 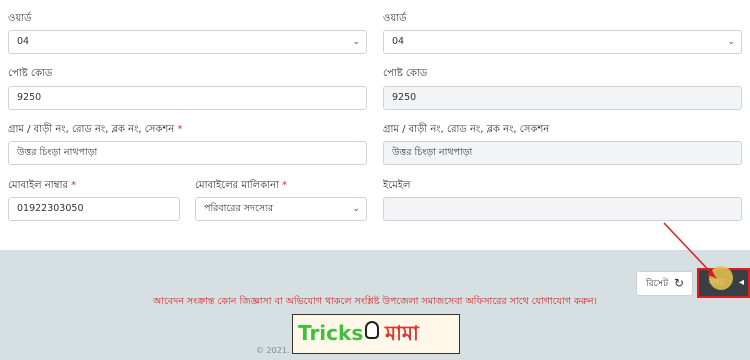 I want to click on post-code-label-right: পোষ্ট কোড, so click(x=405, y=73).